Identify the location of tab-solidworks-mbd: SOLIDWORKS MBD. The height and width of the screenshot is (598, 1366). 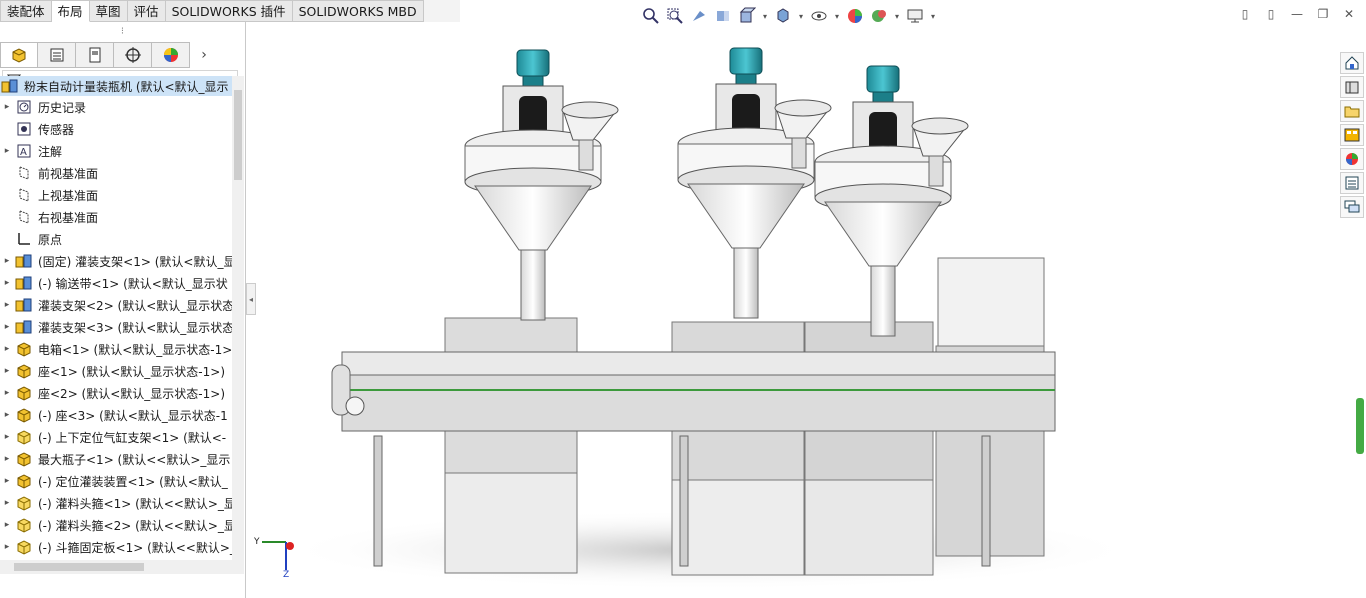
(358, 11).